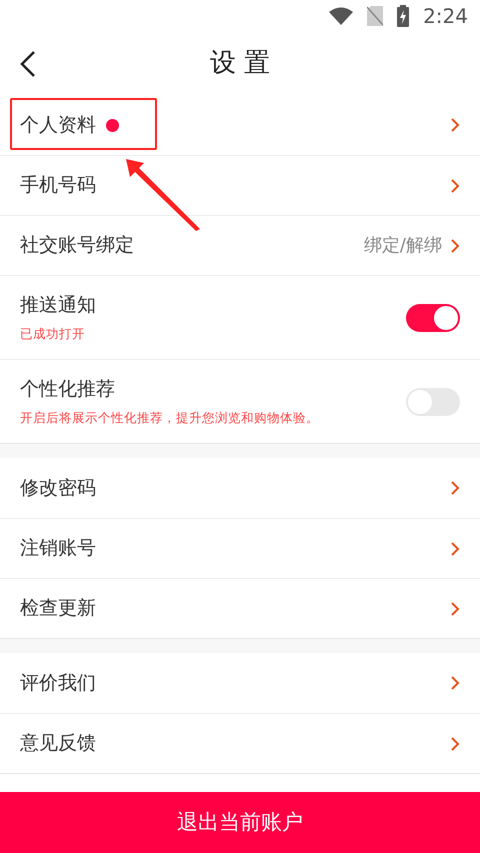  Describe the element at coordinates (240, 683) in the screenshot. I see `settings-row: 评价我们` at that location.